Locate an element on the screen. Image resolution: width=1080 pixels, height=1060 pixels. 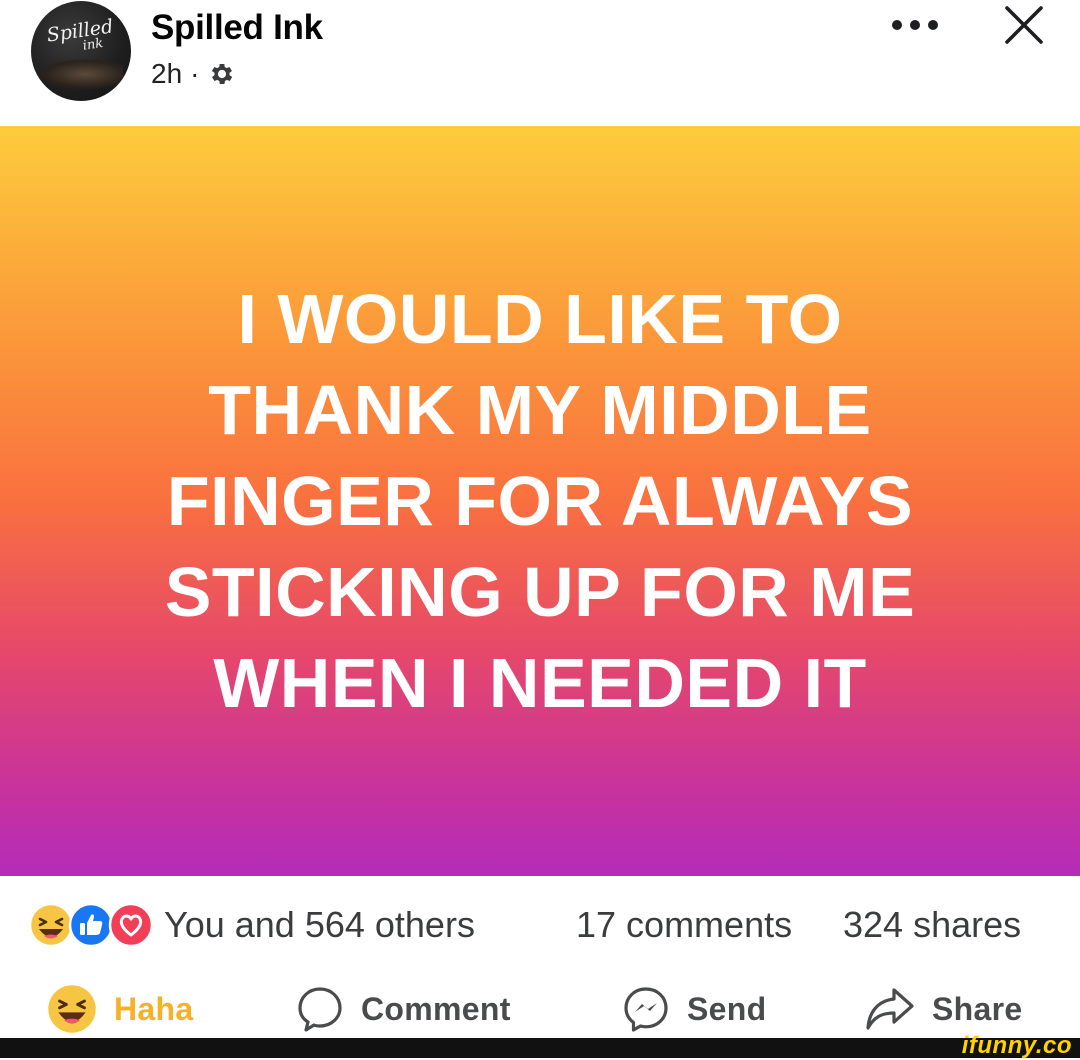
send-label: Send is located at coordinates (727, 1008).